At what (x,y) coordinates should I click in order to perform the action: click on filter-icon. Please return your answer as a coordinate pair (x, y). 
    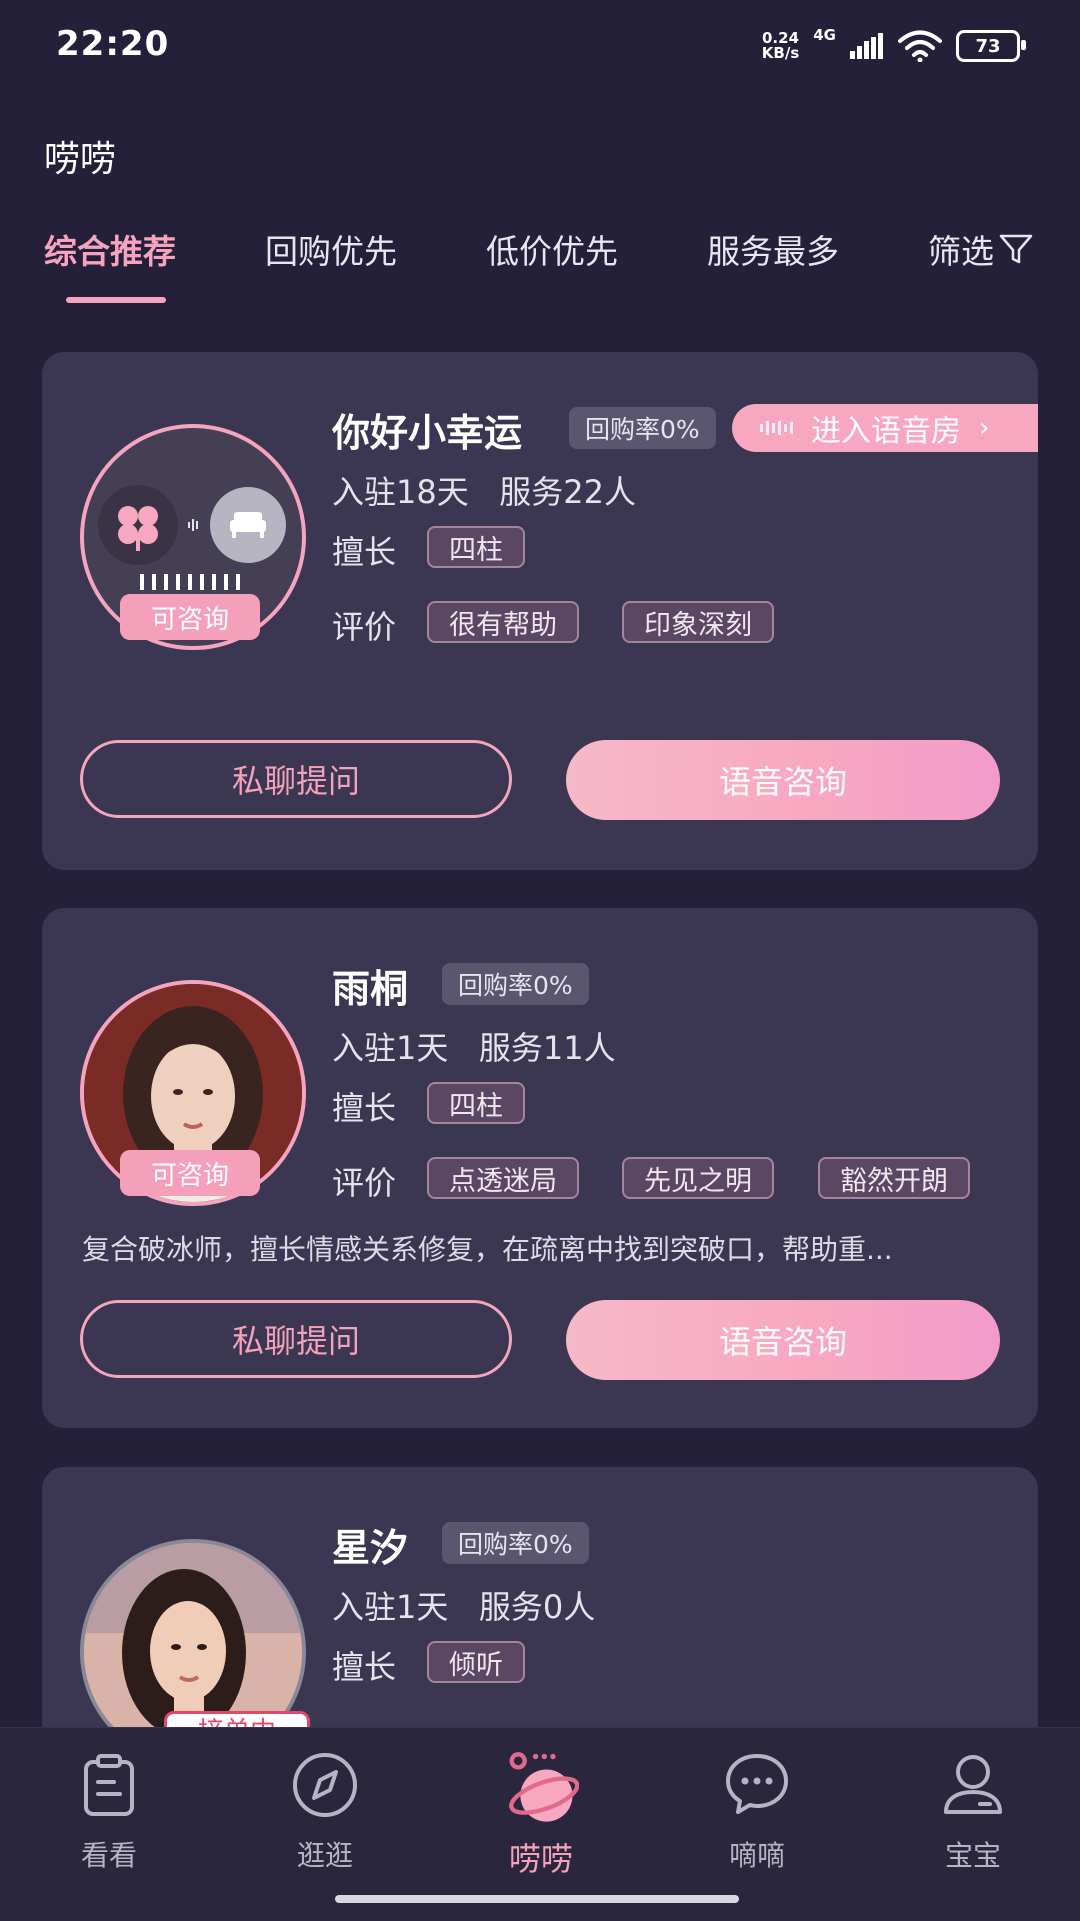
    Looking at the image, I should click on (1016, 249).